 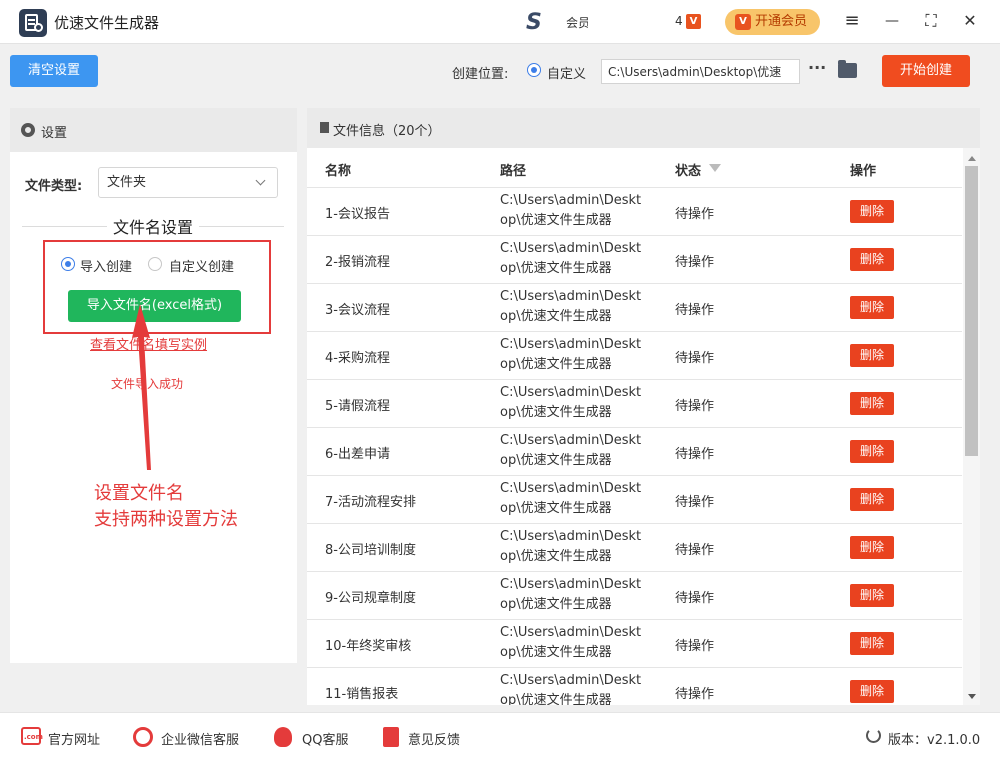 What do you see at coordinates (693, 21) in the screenshot?
I see `ad-badge-icon: V` at bounding box center [693, 21].